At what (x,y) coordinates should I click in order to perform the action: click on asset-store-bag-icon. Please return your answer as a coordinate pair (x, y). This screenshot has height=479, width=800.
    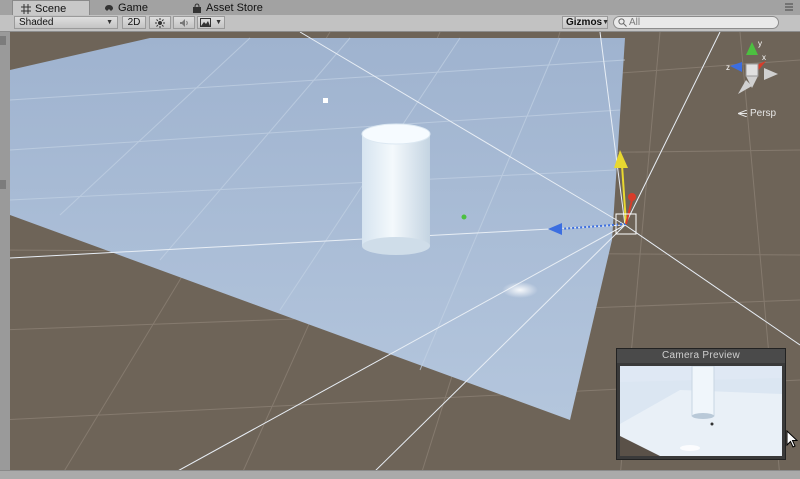
    Looking at the image, I should click on (197, 7).